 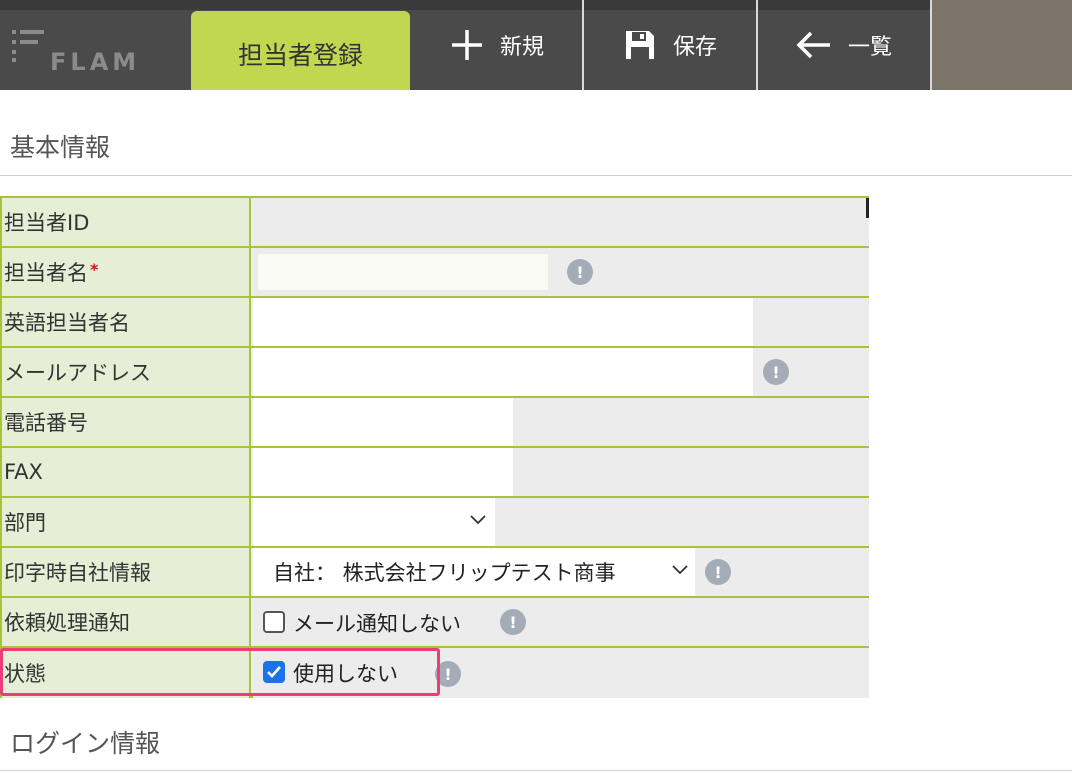 What do you see at coordinates (383, 422) in the screenshot?
I see `phone-input` at bounding box center [383, 422].